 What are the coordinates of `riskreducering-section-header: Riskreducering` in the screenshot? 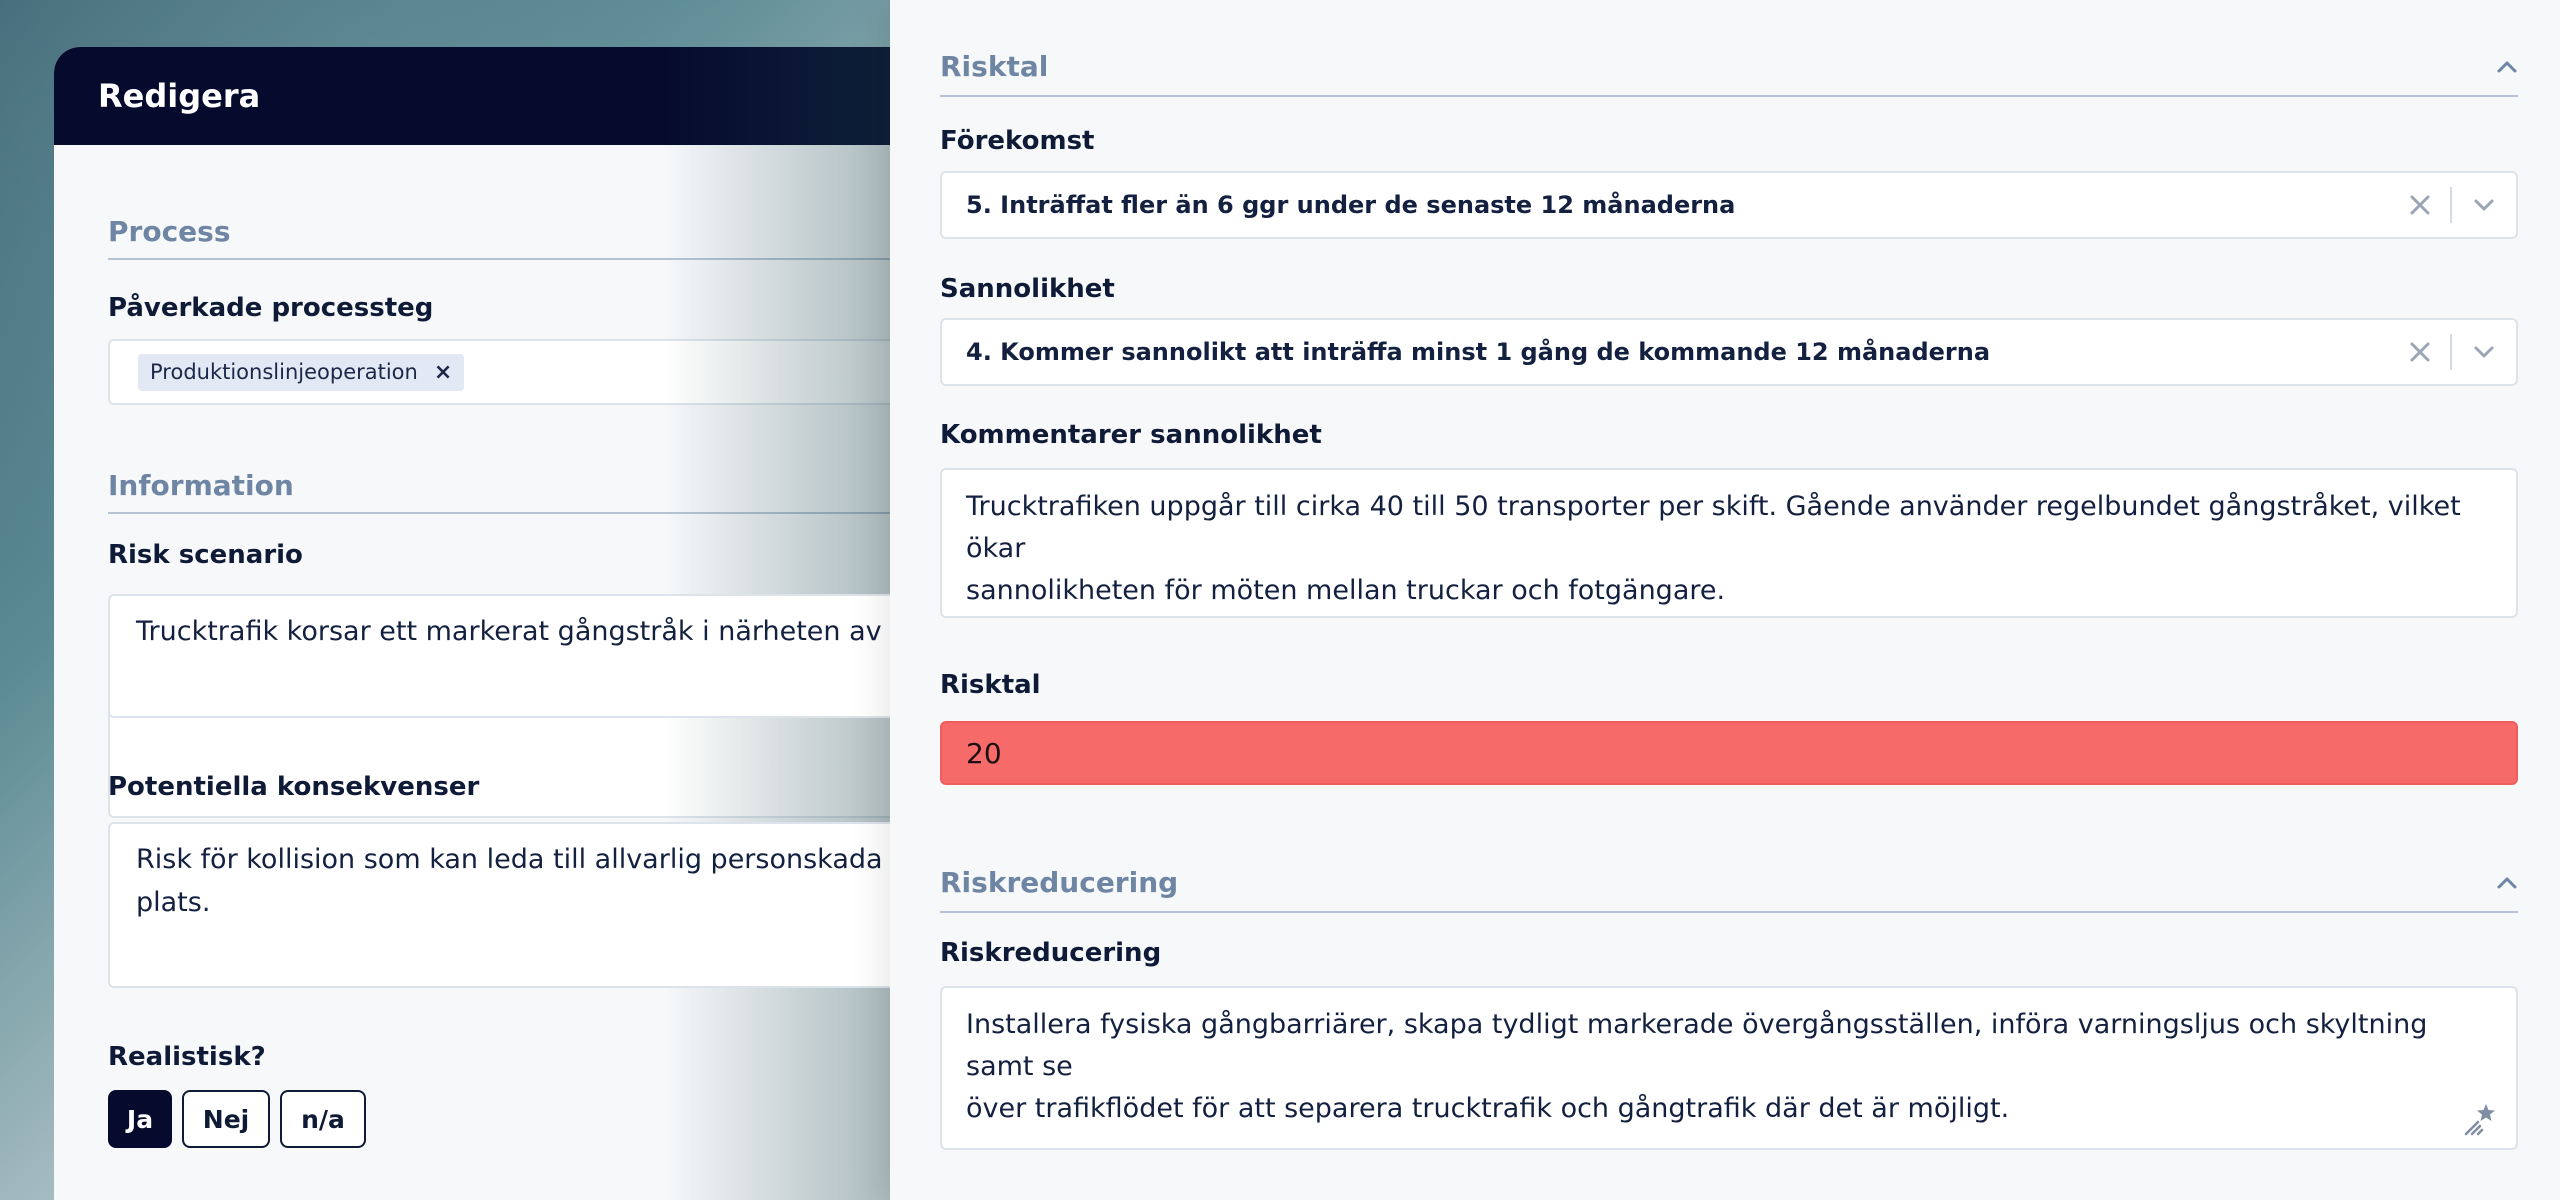 It's located at (1729, 889).